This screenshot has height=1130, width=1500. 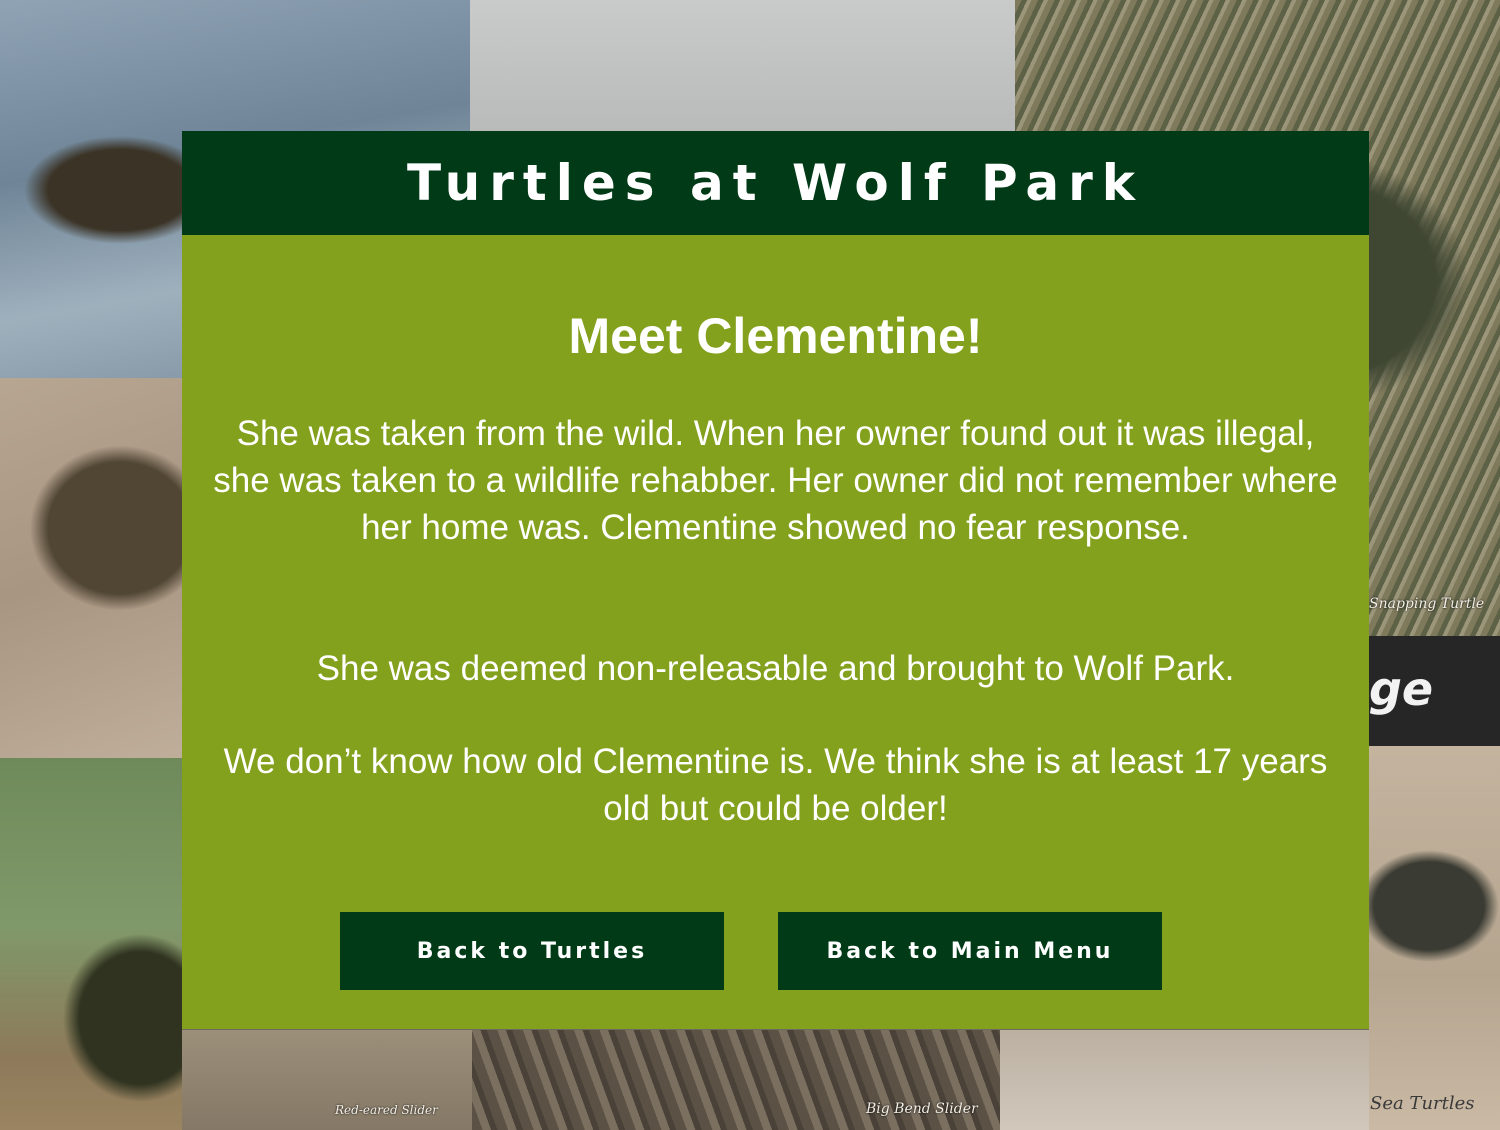 I want to click on spiny-softshell-photo, so click(x=91, y=568).